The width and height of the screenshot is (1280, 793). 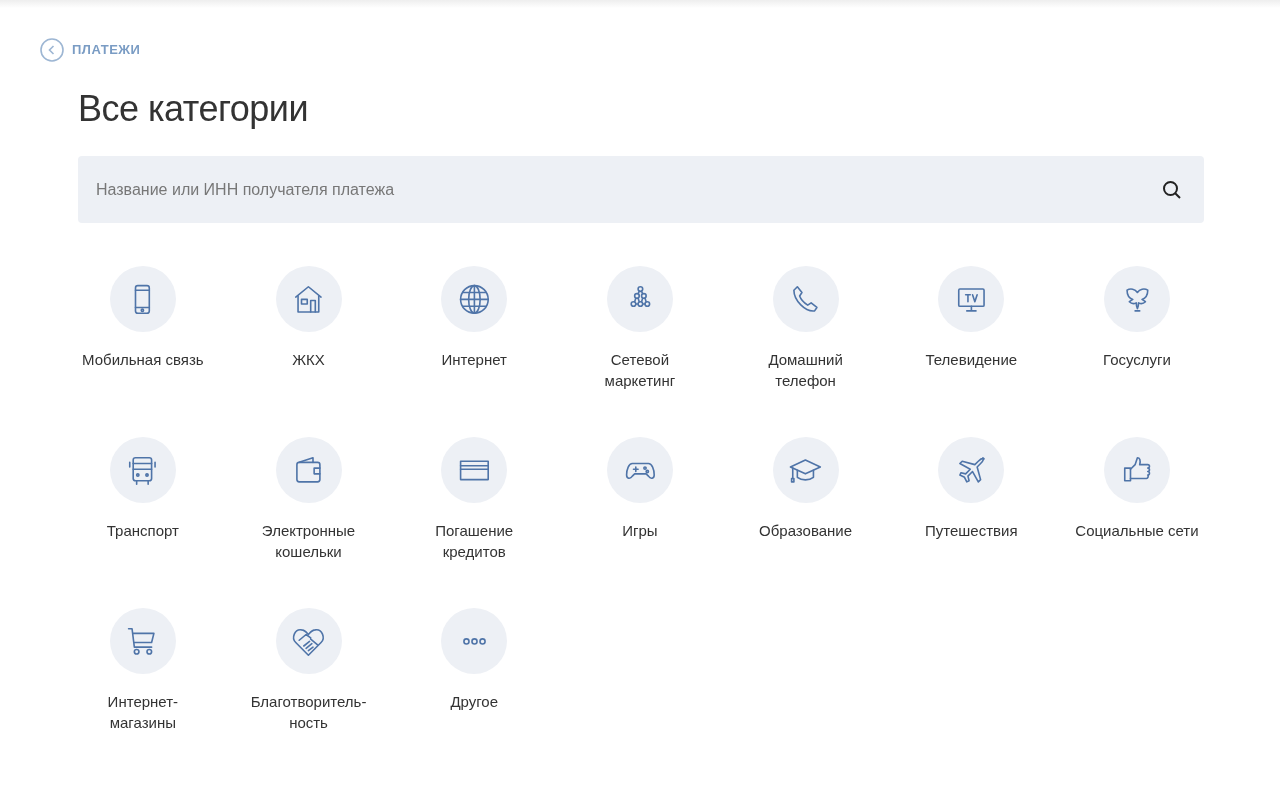 I want to click on category-link: Телевидение, so click(x=971, y=360).